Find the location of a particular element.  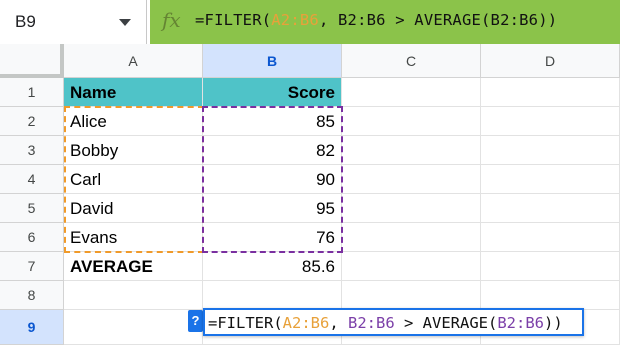

row-header-4: 4 is located at coordinates (32, 179).